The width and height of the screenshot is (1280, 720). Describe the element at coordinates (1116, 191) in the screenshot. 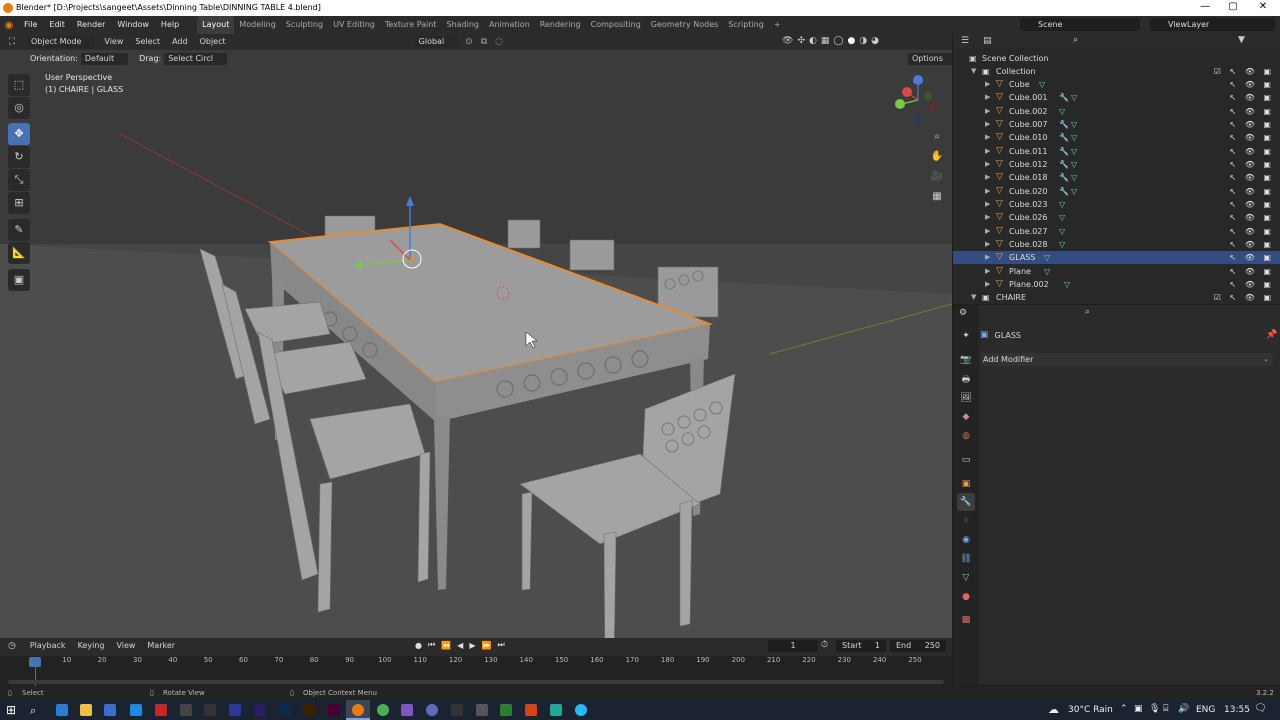

I see `outliner-object-row: ▶ ▽ Cube.020 🔧 ▽ ↖ 👁 ▣` at that location.